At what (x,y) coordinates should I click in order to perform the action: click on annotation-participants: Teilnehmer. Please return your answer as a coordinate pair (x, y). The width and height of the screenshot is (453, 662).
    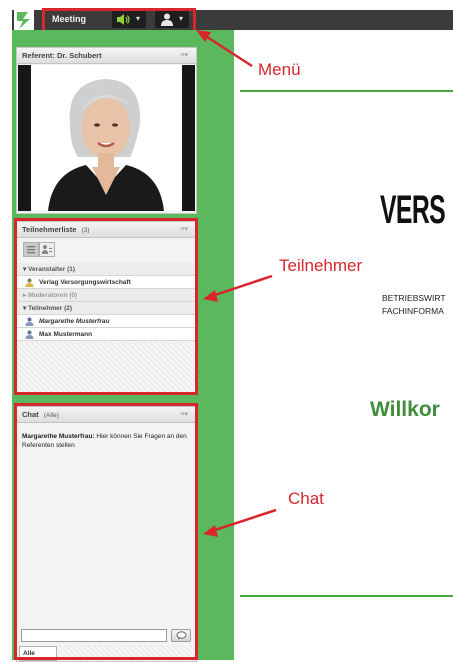
    Looking at the image, I should click on (321, 265).